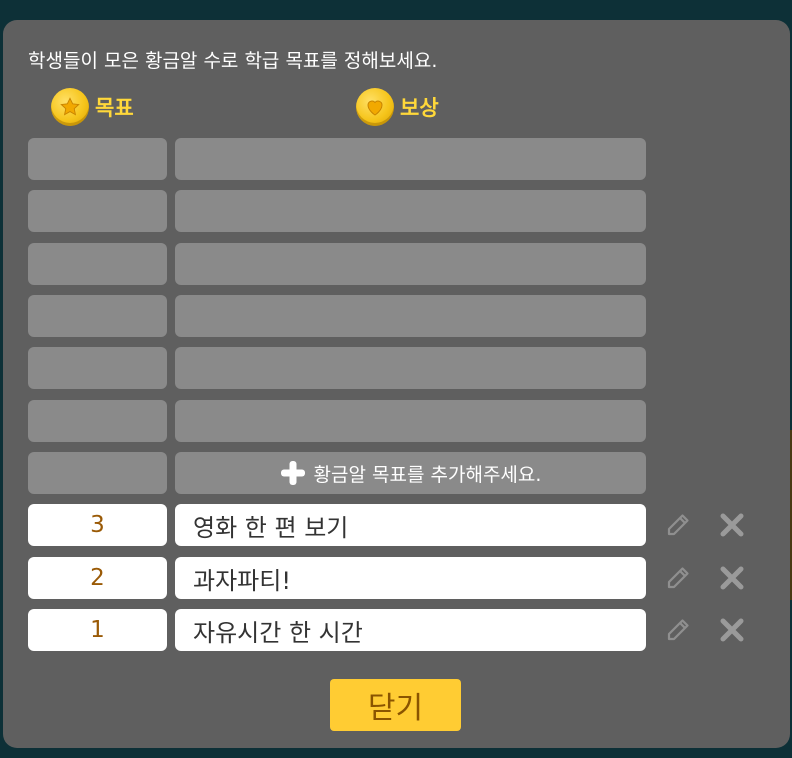 Image resolution: width=792 pixels, height=758 pixels. Describe the element at coordinates (233, 61) in the screenshot. I see `instruction-text: 학생들이 모은 황금알 수로 학급 목표를 정해보세요.` at that location.